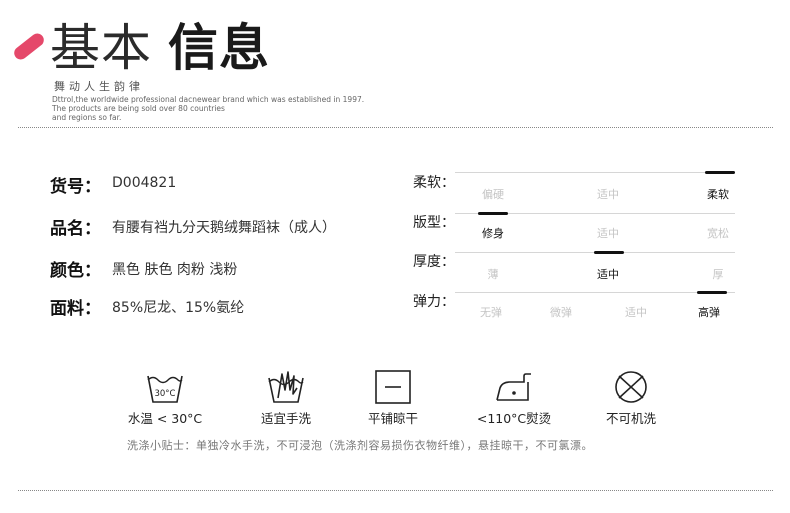  What do you see at coordinates (175, 270) in the screenshot?
I see `value-color: 黑色 肤色 肉粉 浅粉` at bounding box center [175, 270].